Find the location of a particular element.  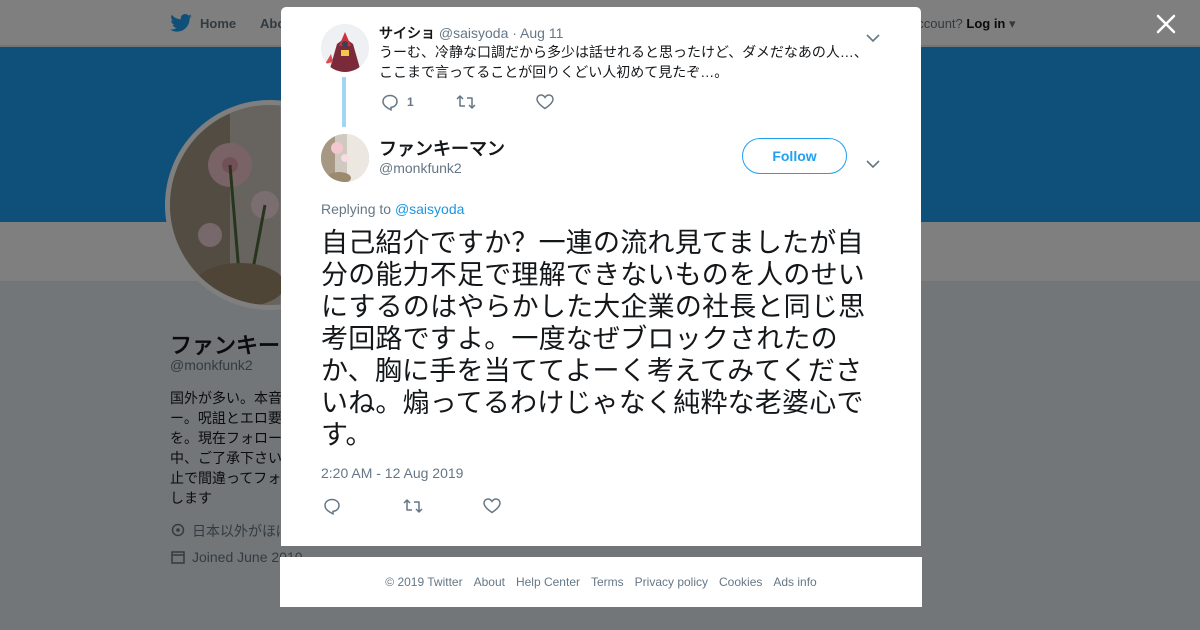

reply-button is located at coordinates (332, 506).